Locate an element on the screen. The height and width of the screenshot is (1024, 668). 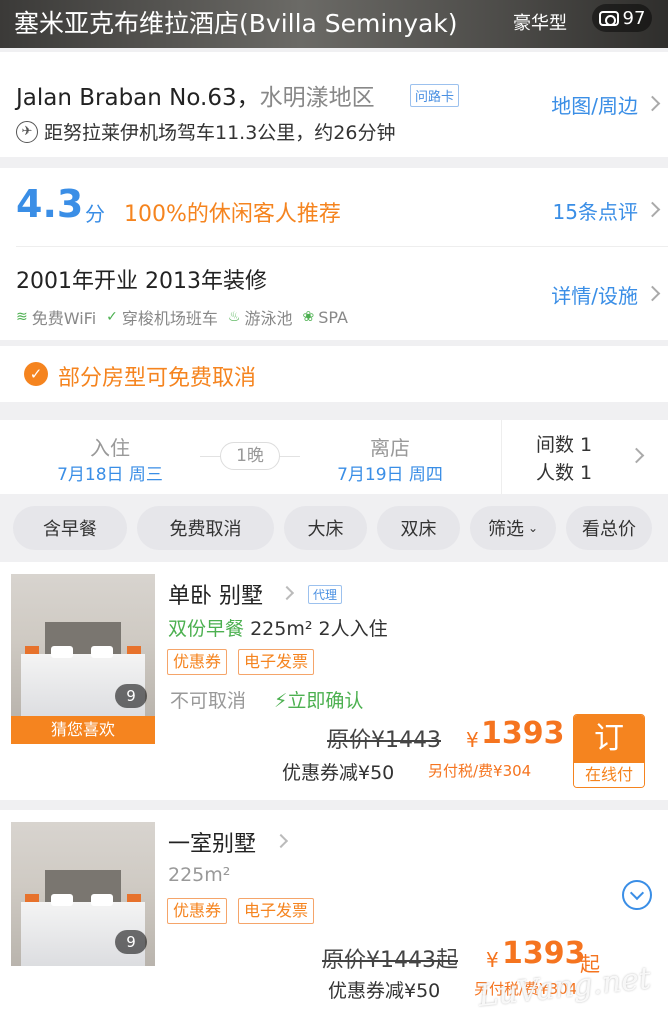
pay-online-label: 在线付 is located at coordinates (609, 775).